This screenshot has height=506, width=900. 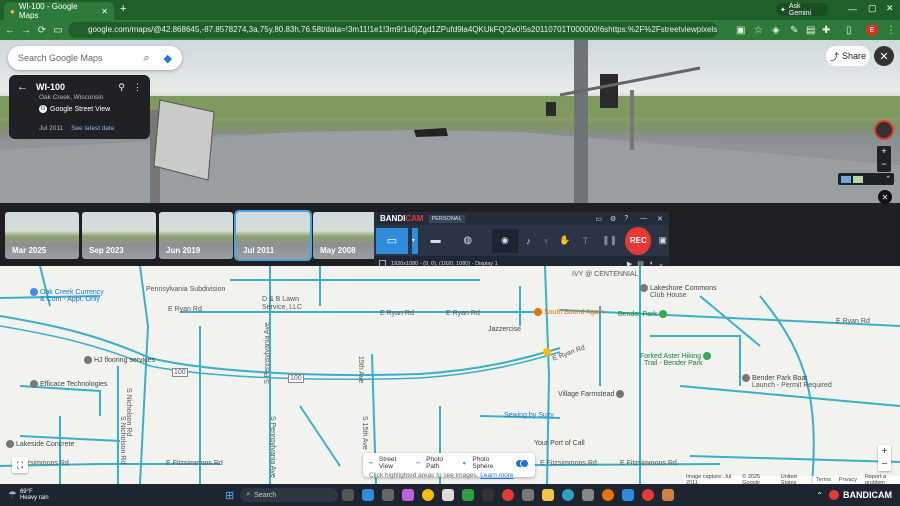 I want to click on defender-app-icon, so click(x=628, y=495).